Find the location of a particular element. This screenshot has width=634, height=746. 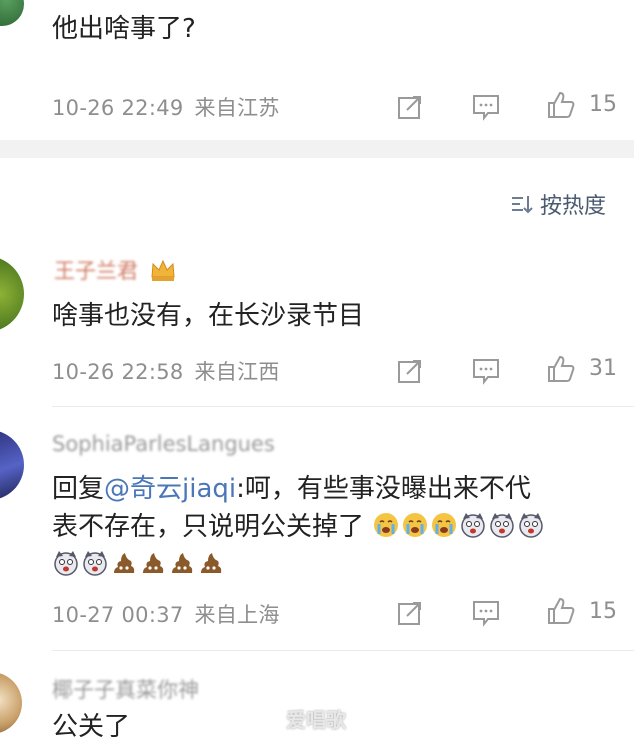

comment-text: 啥事也没有，在长沙录节目 is located at coordinates (208, 316).